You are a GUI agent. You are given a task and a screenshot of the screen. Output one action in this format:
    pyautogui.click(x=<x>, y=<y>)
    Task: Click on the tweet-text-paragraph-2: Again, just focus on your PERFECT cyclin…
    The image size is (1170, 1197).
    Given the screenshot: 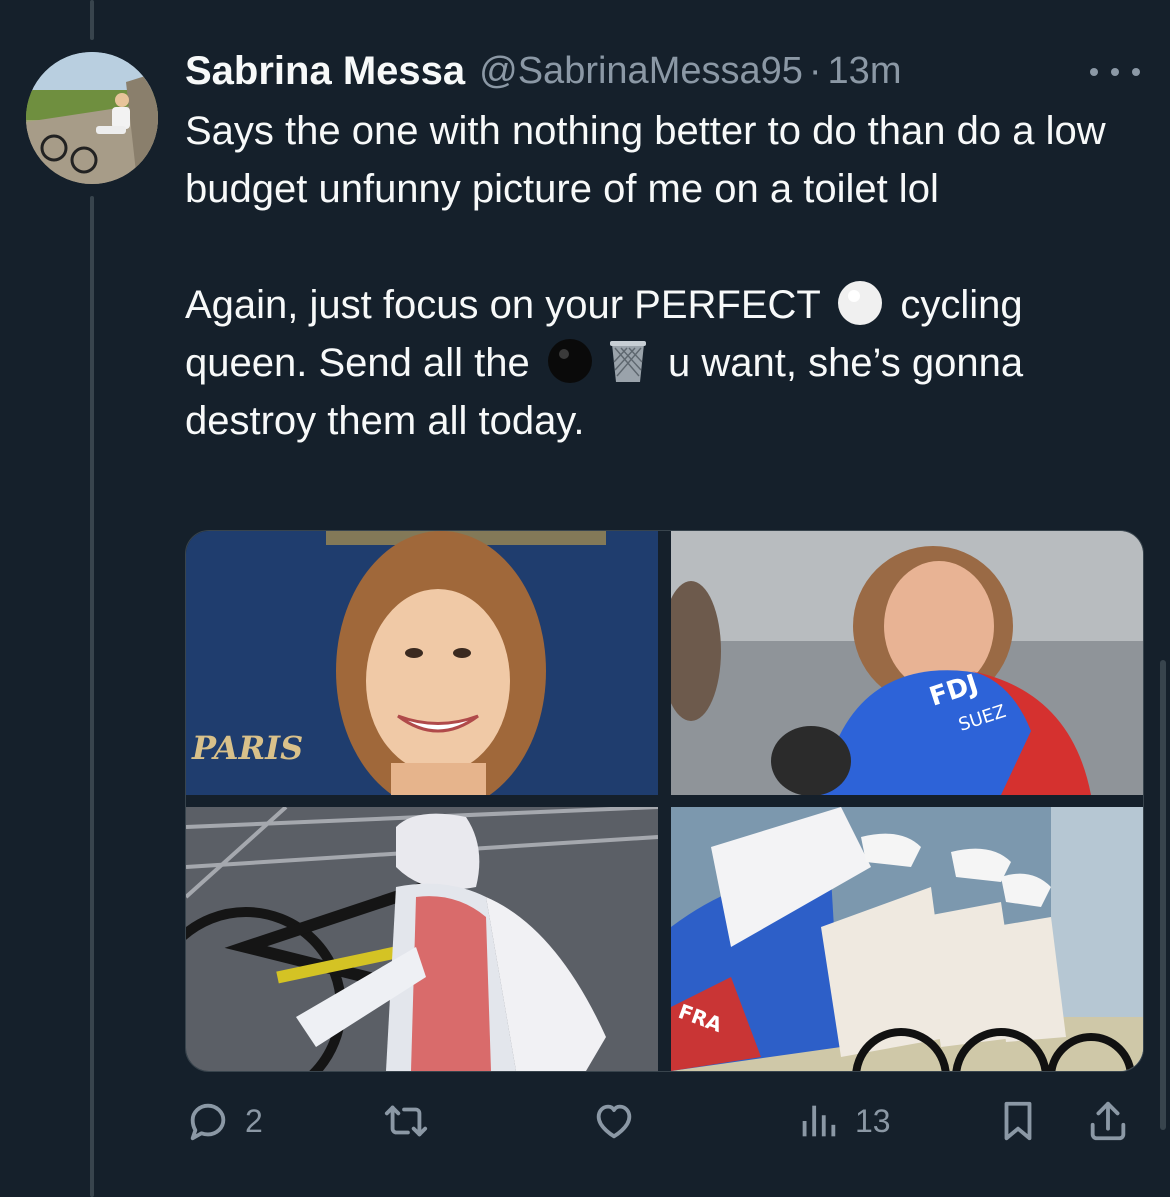 What is the action you would take?
    pyautogui.click(x=665, y=363)
    